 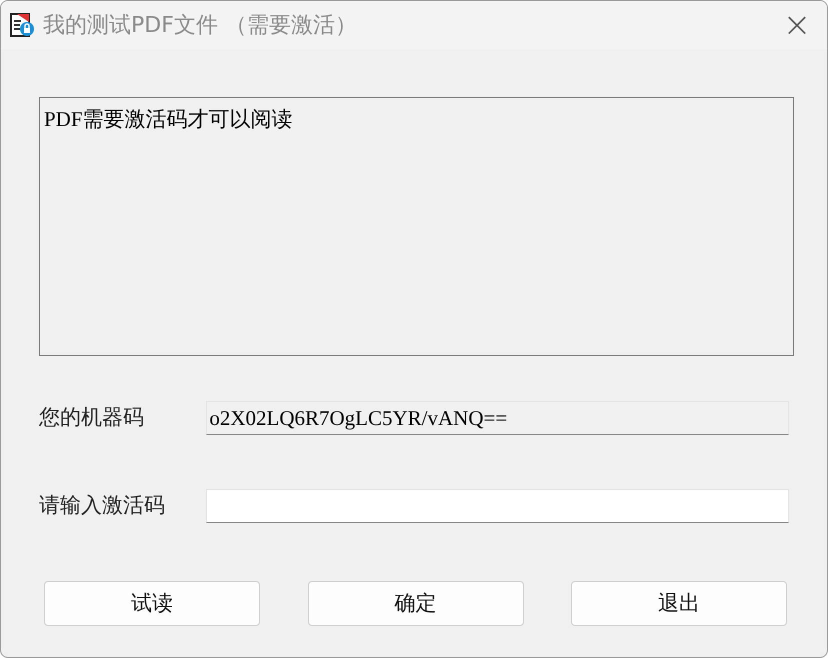 I want to click on dialog-button: 退出, so click(x=679, y=603).